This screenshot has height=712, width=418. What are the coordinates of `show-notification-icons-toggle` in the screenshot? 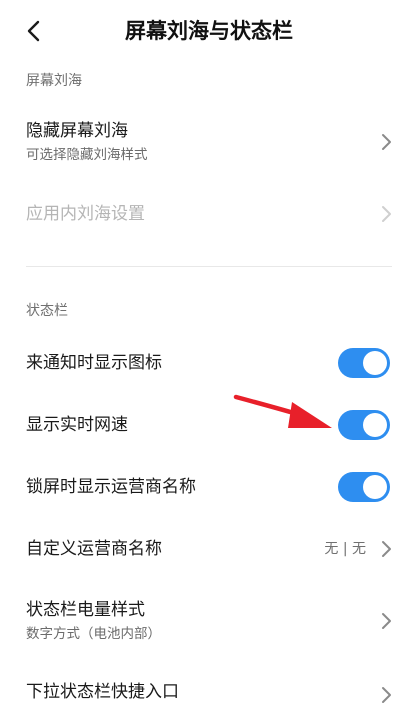 It's located at (364, 363).